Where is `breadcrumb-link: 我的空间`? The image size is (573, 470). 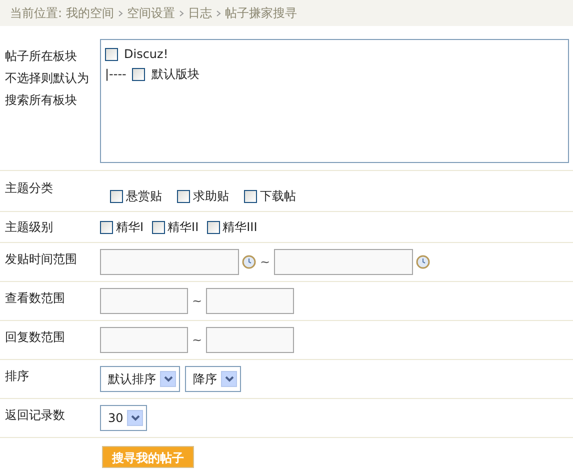
breadcrumb-link: 我的空间 is located at coordinates (90, 13).